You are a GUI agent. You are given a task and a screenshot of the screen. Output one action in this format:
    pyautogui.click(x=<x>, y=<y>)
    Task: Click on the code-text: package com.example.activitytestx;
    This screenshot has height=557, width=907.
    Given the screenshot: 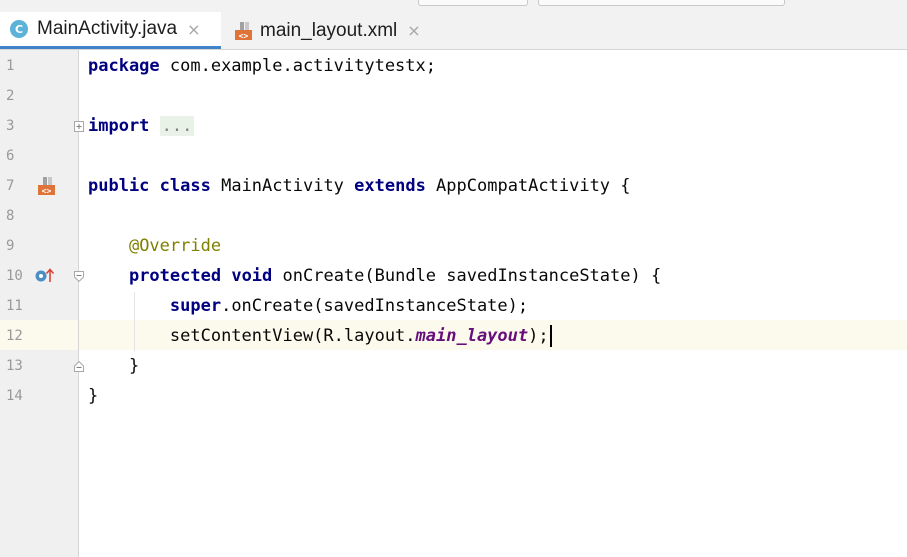 What is the action you would take?
    pyautogui.click(x=262, y=66)
    